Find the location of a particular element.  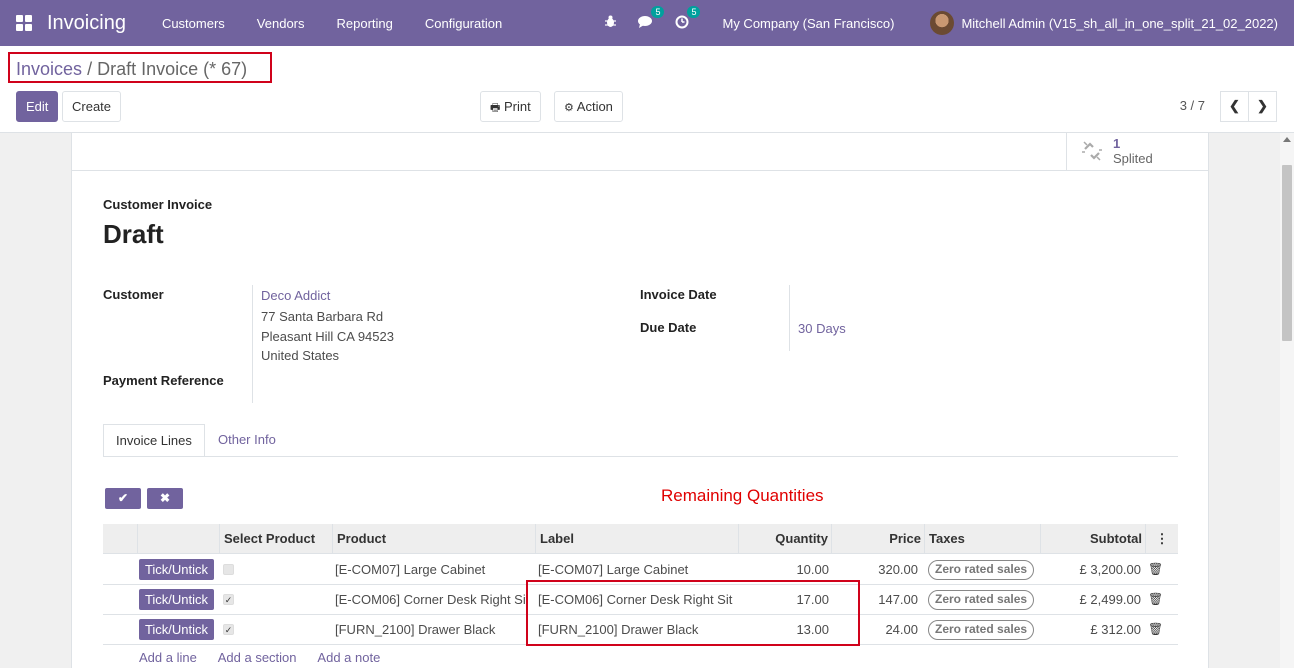

remaining-quantities-label: Remaining Quantities is located at coordinates (742, 495).